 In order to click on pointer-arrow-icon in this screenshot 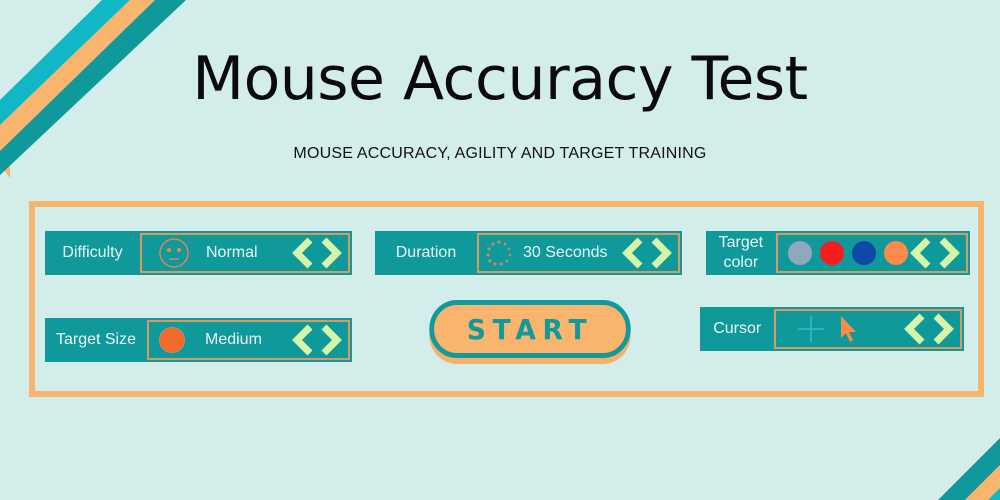, I will do `click(849, 329)`.